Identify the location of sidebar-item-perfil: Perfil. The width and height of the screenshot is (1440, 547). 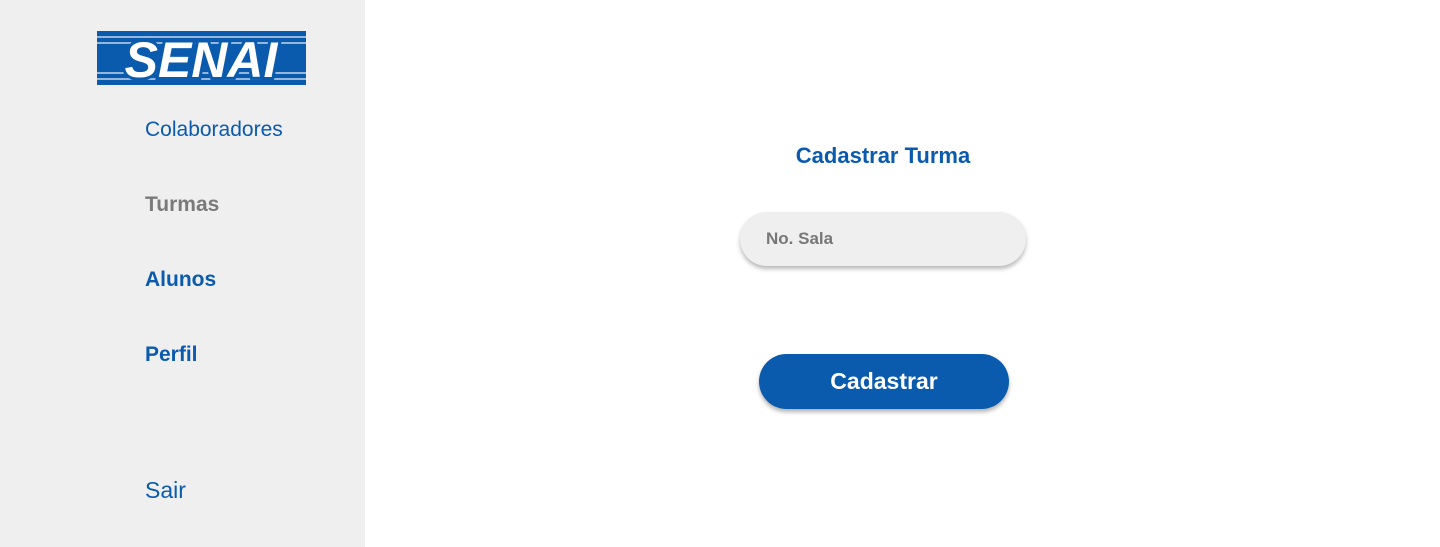
(171, 355).